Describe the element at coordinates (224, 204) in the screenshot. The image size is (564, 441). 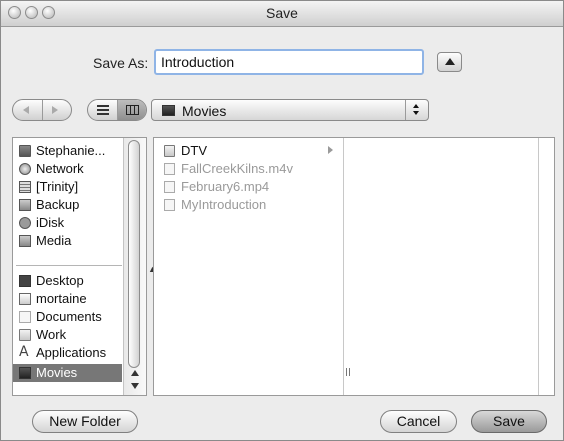
I see `file-item-label: MyIntroduction` at that location.